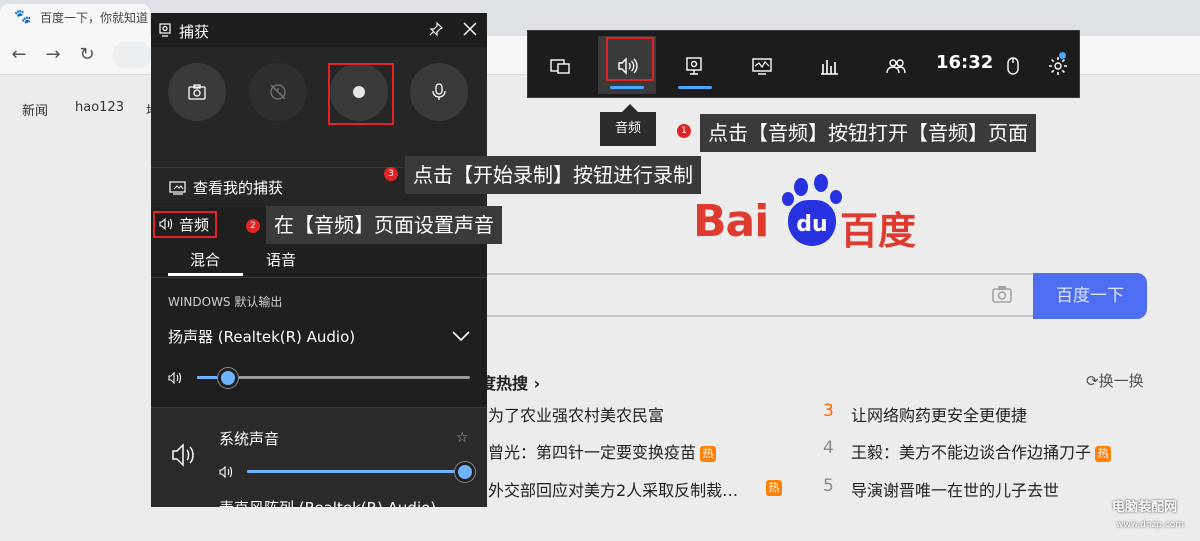  Describe the element at coordinates (1145, 507) in the screenshot. I see `watermark: 电脑装配网` at that location.